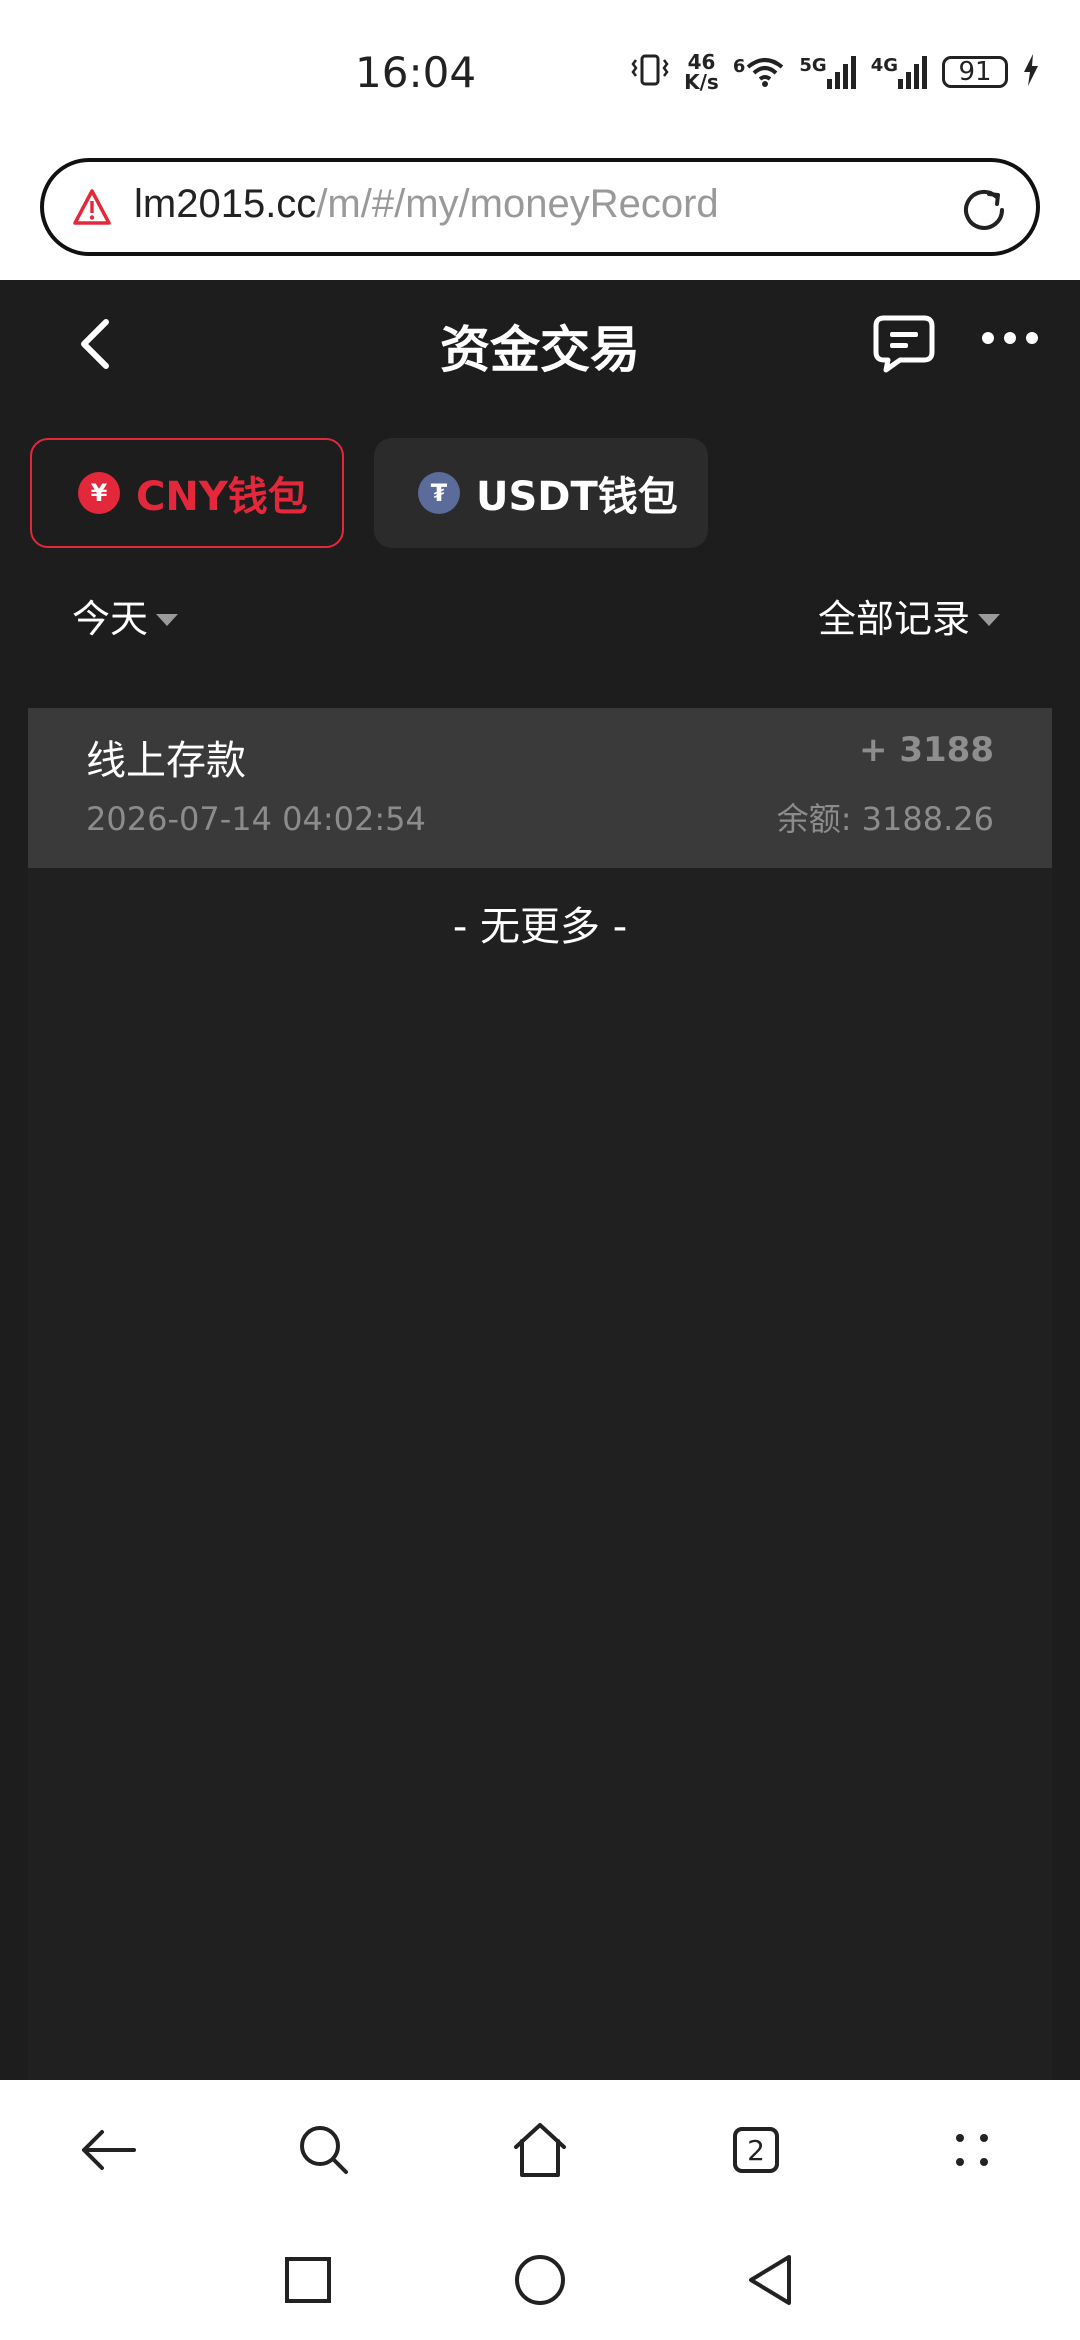 This screenshot has width=1080, height=2340. Describe the element at coordinates (540, 927) in the screenshot. I see `no-more-text: - 无更多 -` at that location.